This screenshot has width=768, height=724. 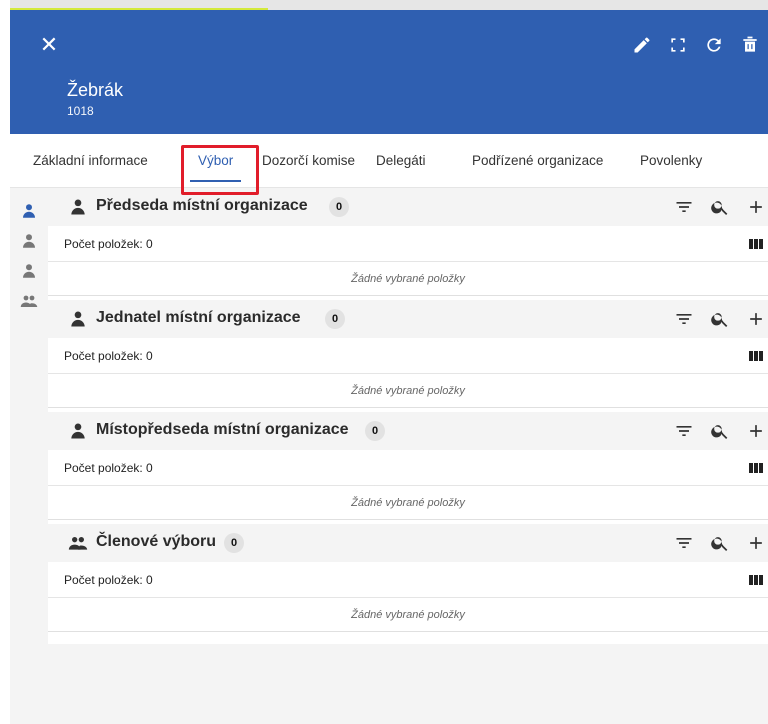 What do you see at coordinates (95, 90) in the screenshot?
I see `organization-title: Žebrák` at bounding box center [95, 90].